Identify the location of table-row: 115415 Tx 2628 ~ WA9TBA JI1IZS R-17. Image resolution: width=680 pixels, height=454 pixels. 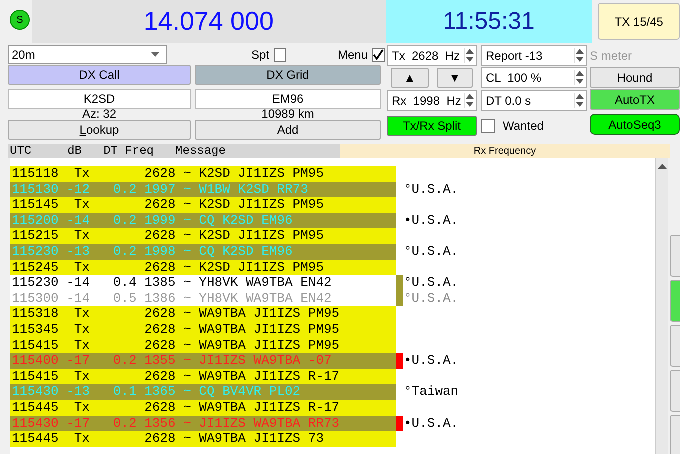
(203, 376).